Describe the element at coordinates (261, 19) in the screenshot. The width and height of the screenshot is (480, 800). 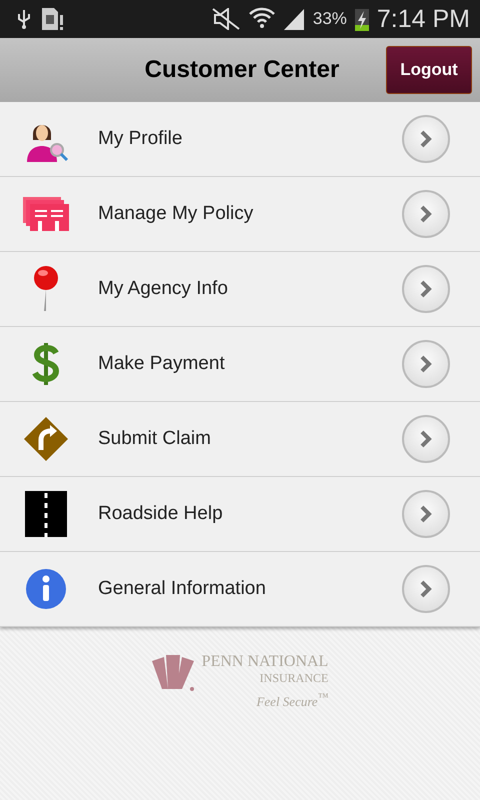
I see `wifi-icon` at that location.